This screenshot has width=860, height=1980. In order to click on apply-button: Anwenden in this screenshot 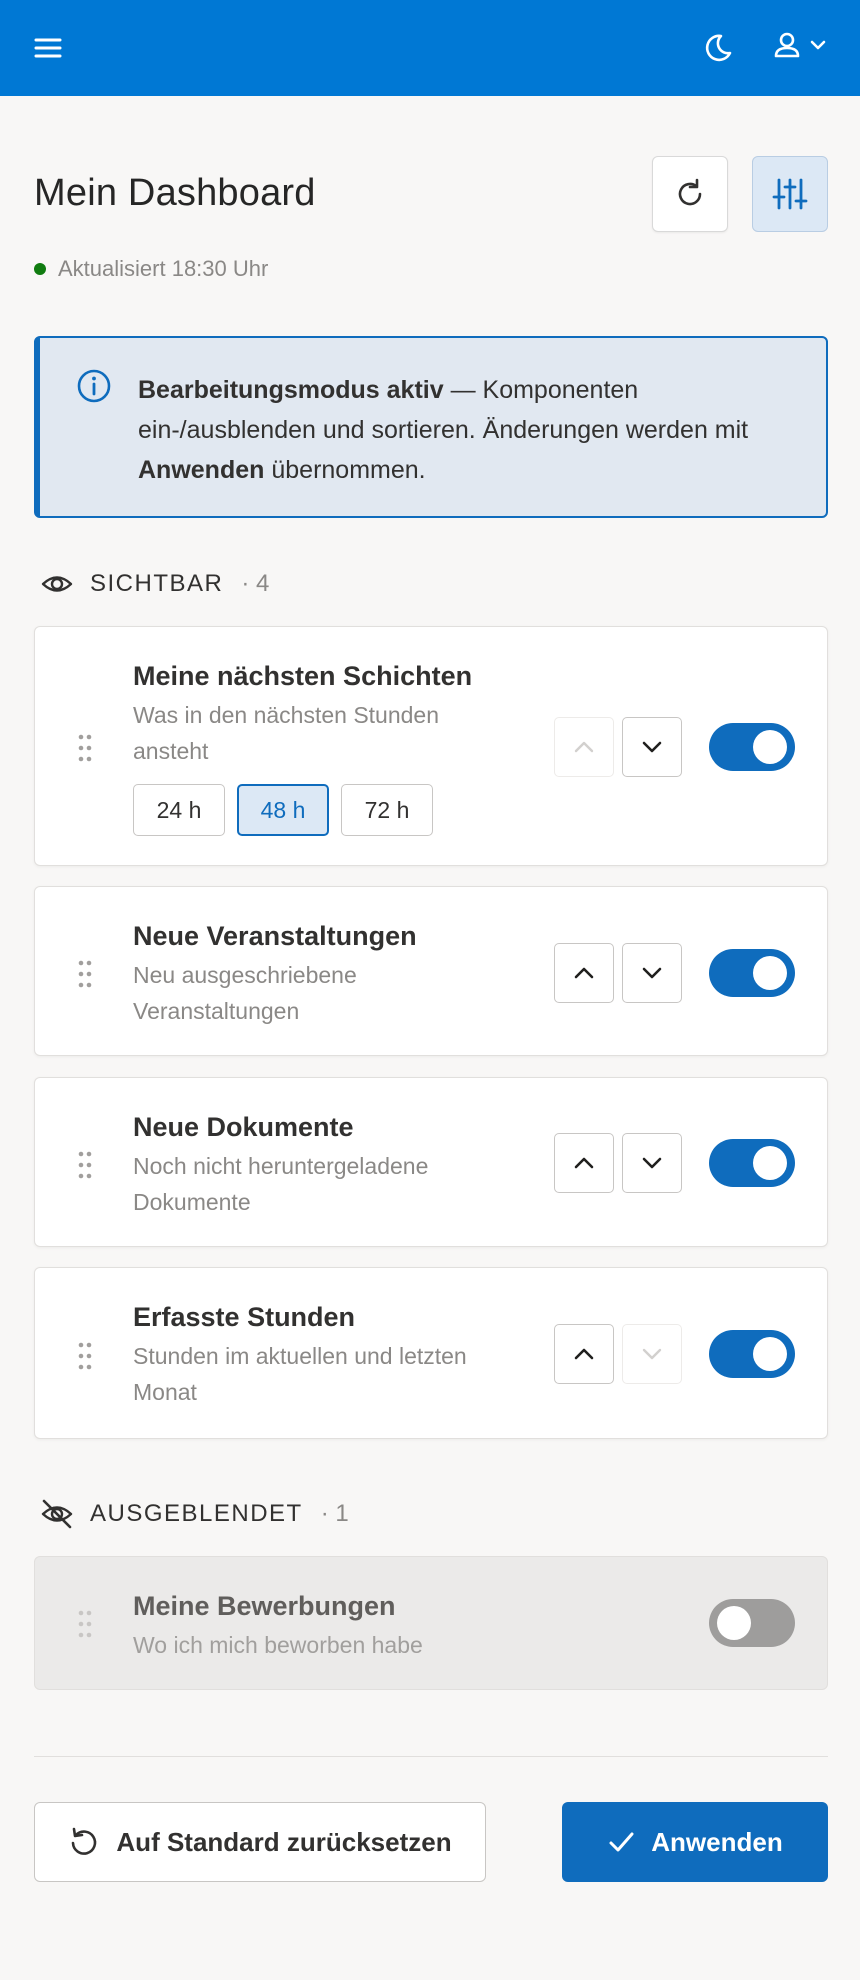, I will do `click(695, 1842)`.